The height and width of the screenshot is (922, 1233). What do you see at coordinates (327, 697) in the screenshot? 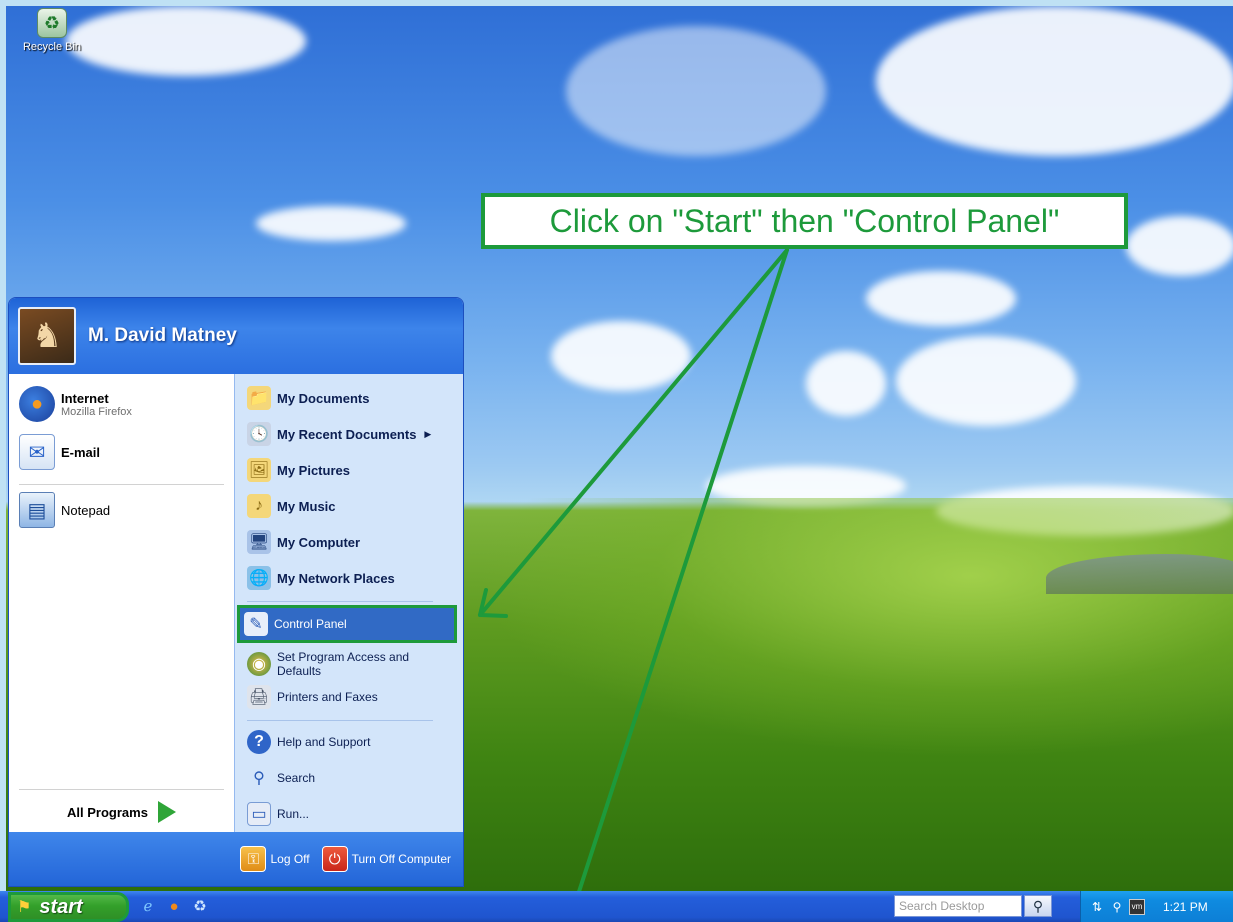
I see `menu-item-printers-and-faxes-label: Printers and Faxes` at bounding box center [327, 697].